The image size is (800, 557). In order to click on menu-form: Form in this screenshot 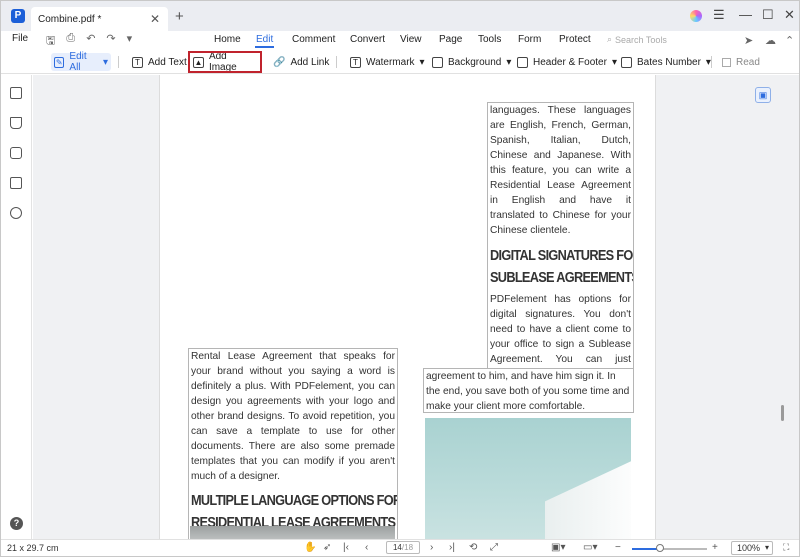, I will do `click(538, 39)`.